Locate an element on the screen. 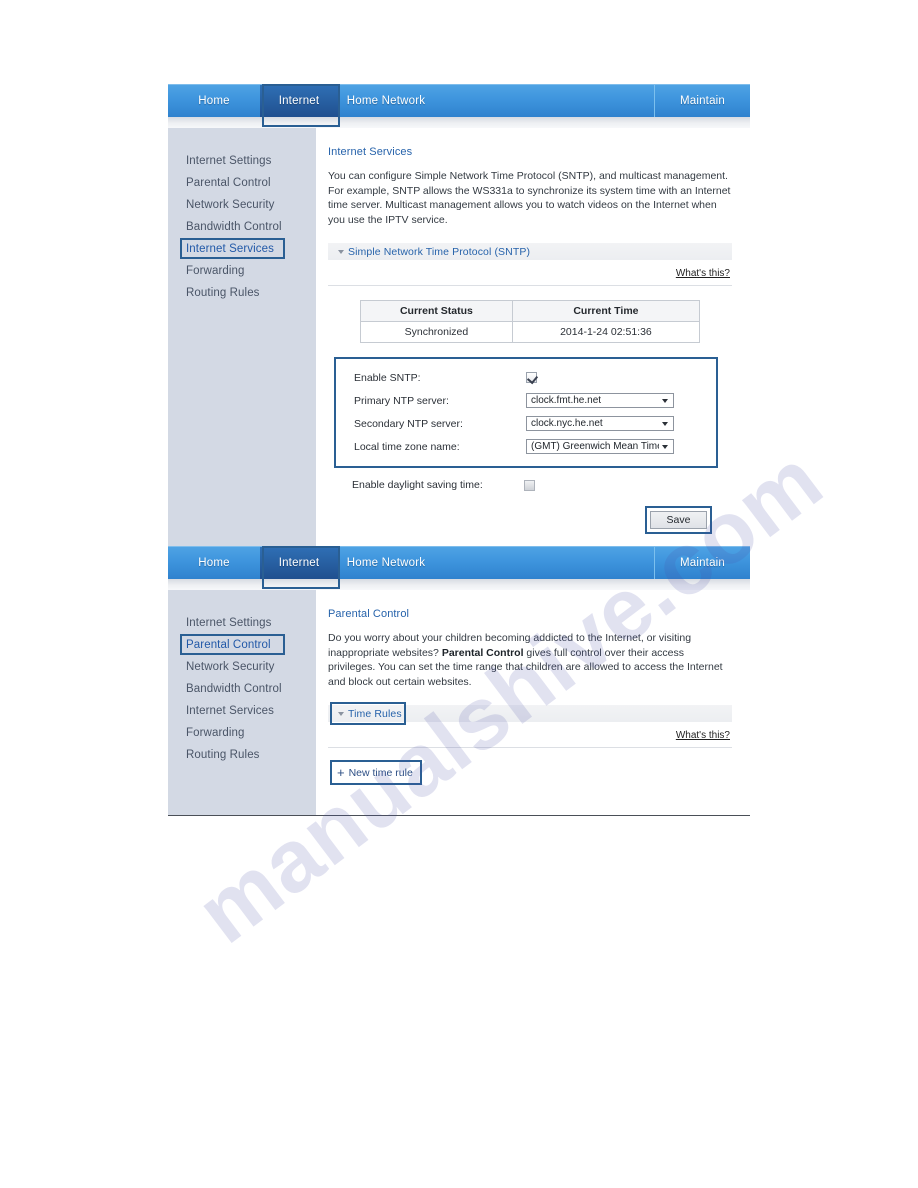 This screenshot has width=918, height=1188. table-row: Synchronized 2014-1-24 02:51:36 is located at coordinates (530, 332).